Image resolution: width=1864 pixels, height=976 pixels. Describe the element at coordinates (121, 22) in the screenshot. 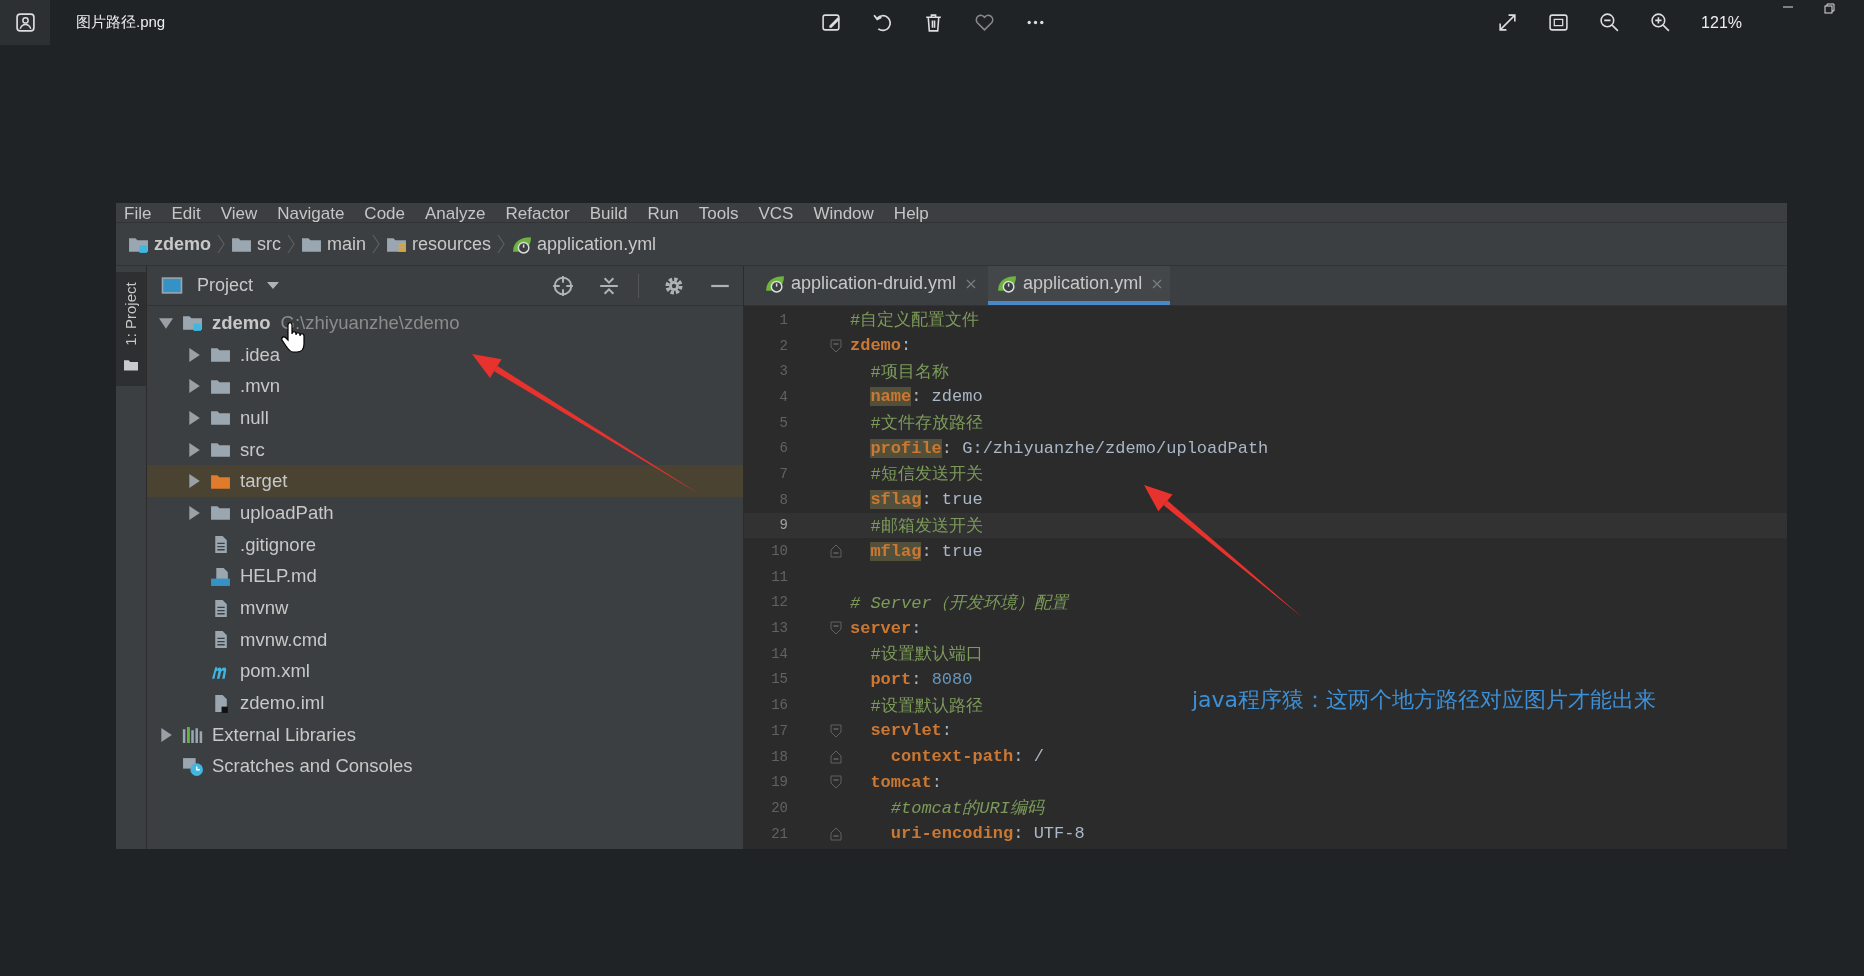

I see `file-name: 图片路径.png` at that location.